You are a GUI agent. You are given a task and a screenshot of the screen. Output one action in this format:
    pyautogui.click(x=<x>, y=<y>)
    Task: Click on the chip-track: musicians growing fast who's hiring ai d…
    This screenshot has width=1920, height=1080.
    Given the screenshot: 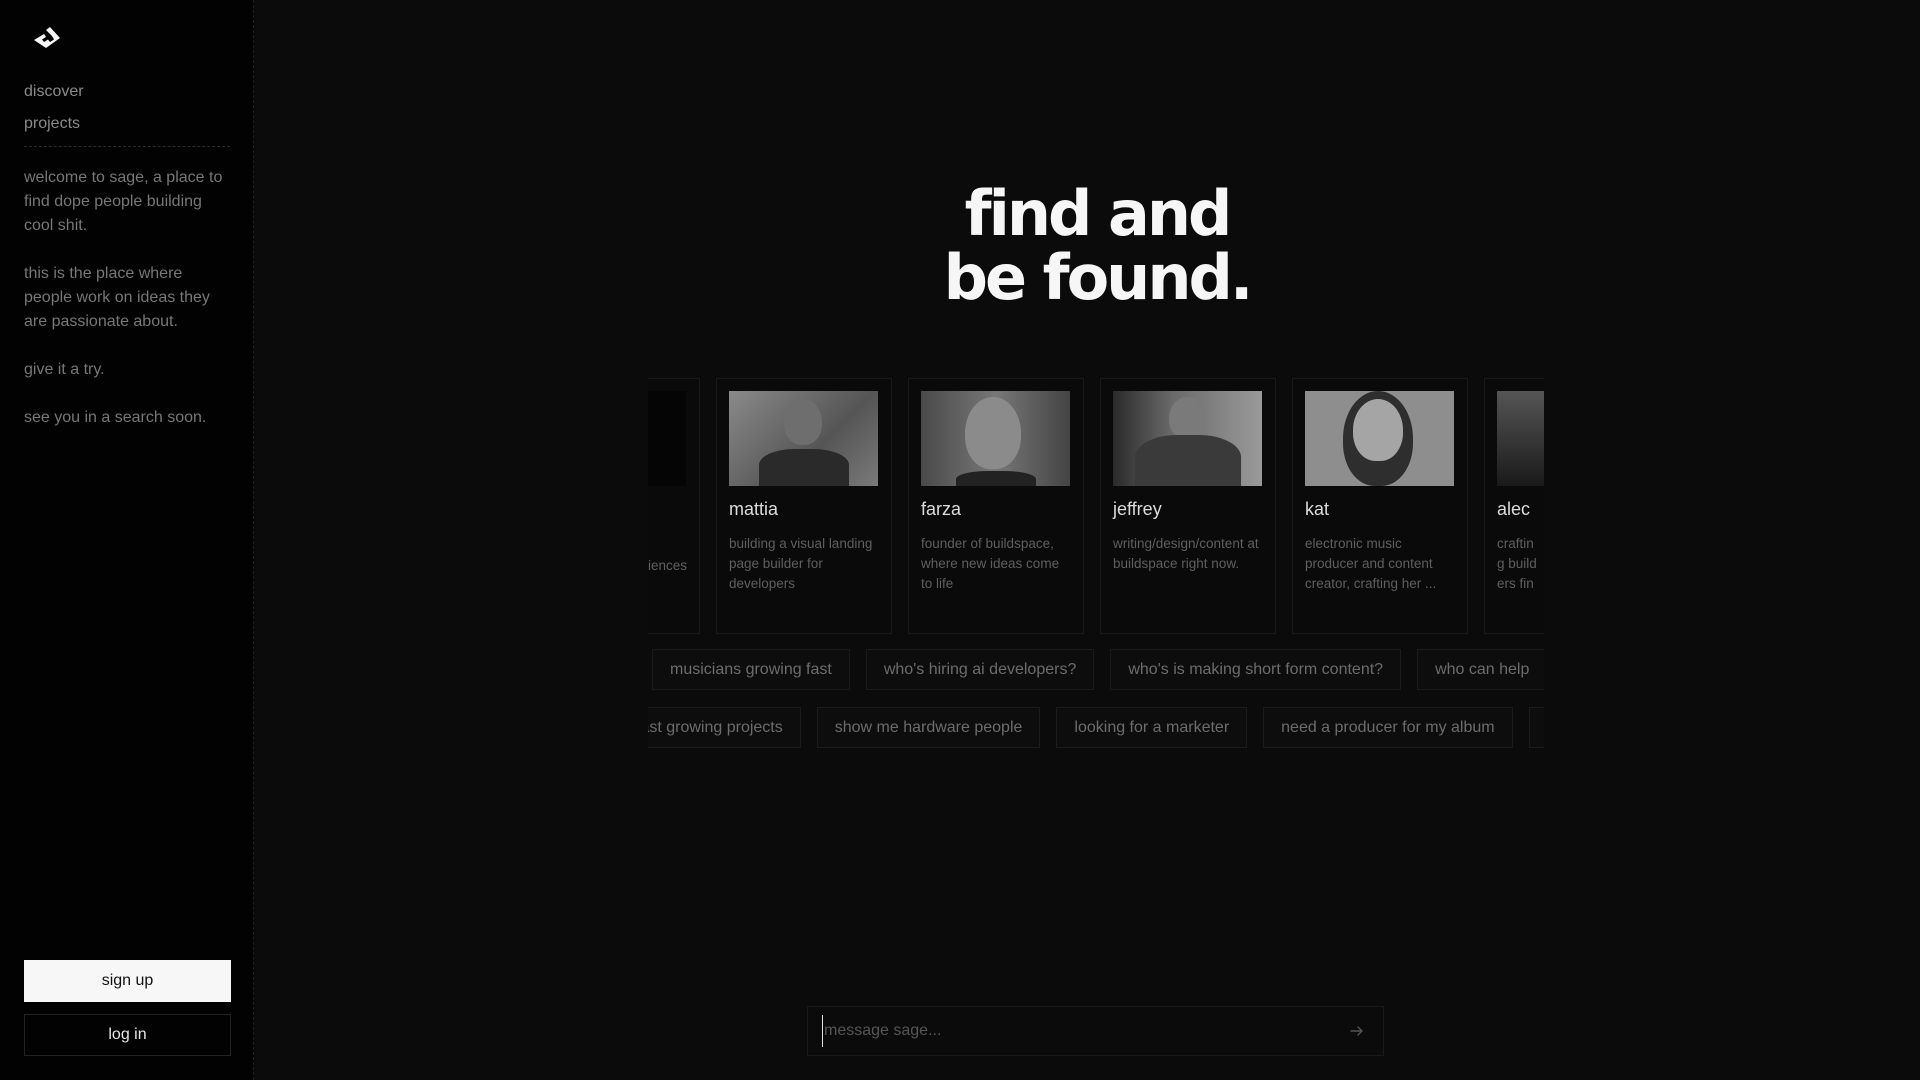 What is the action you would take?
    pyautogui.click(x=1098, y=669)
    